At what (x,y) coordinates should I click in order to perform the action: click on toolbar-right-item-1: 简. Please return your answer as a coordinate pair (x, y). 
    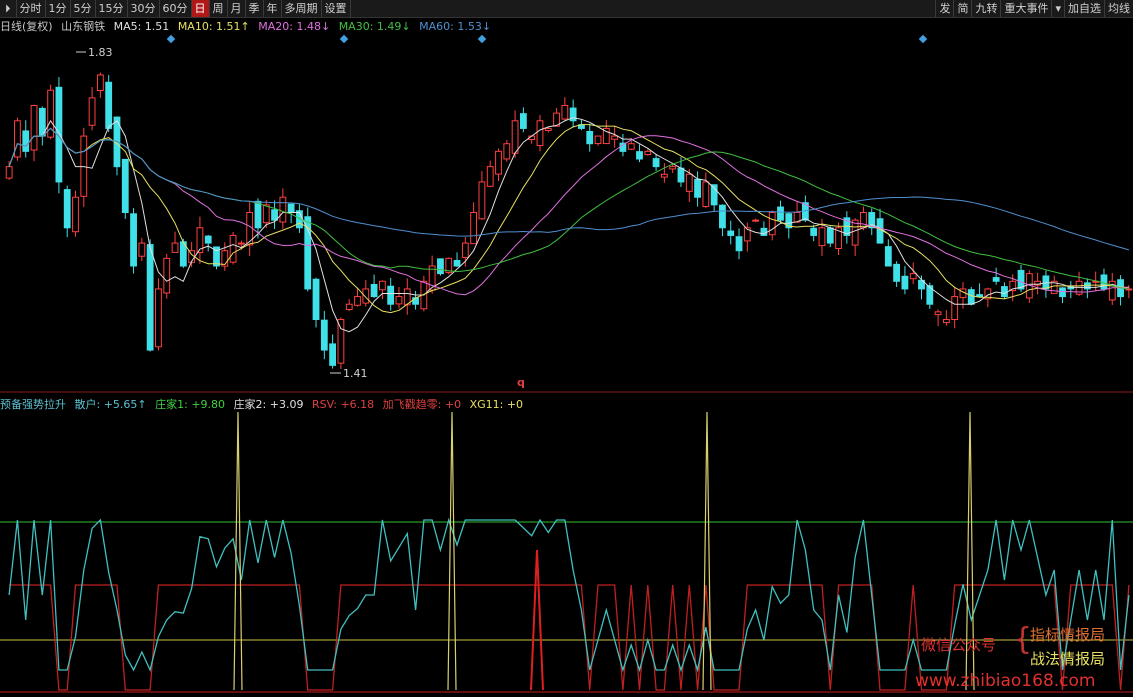
    Looking at the image, I should click on (962, 8).